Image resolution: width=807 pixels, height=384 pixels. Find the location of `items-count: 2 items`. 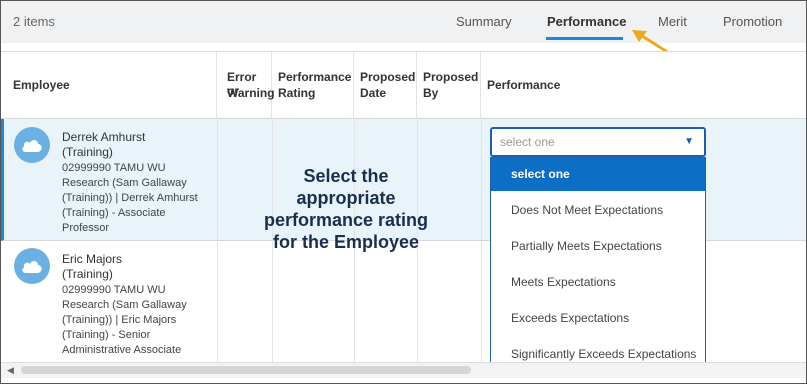

items-count: 2 items is located at coordinates (34, 21).